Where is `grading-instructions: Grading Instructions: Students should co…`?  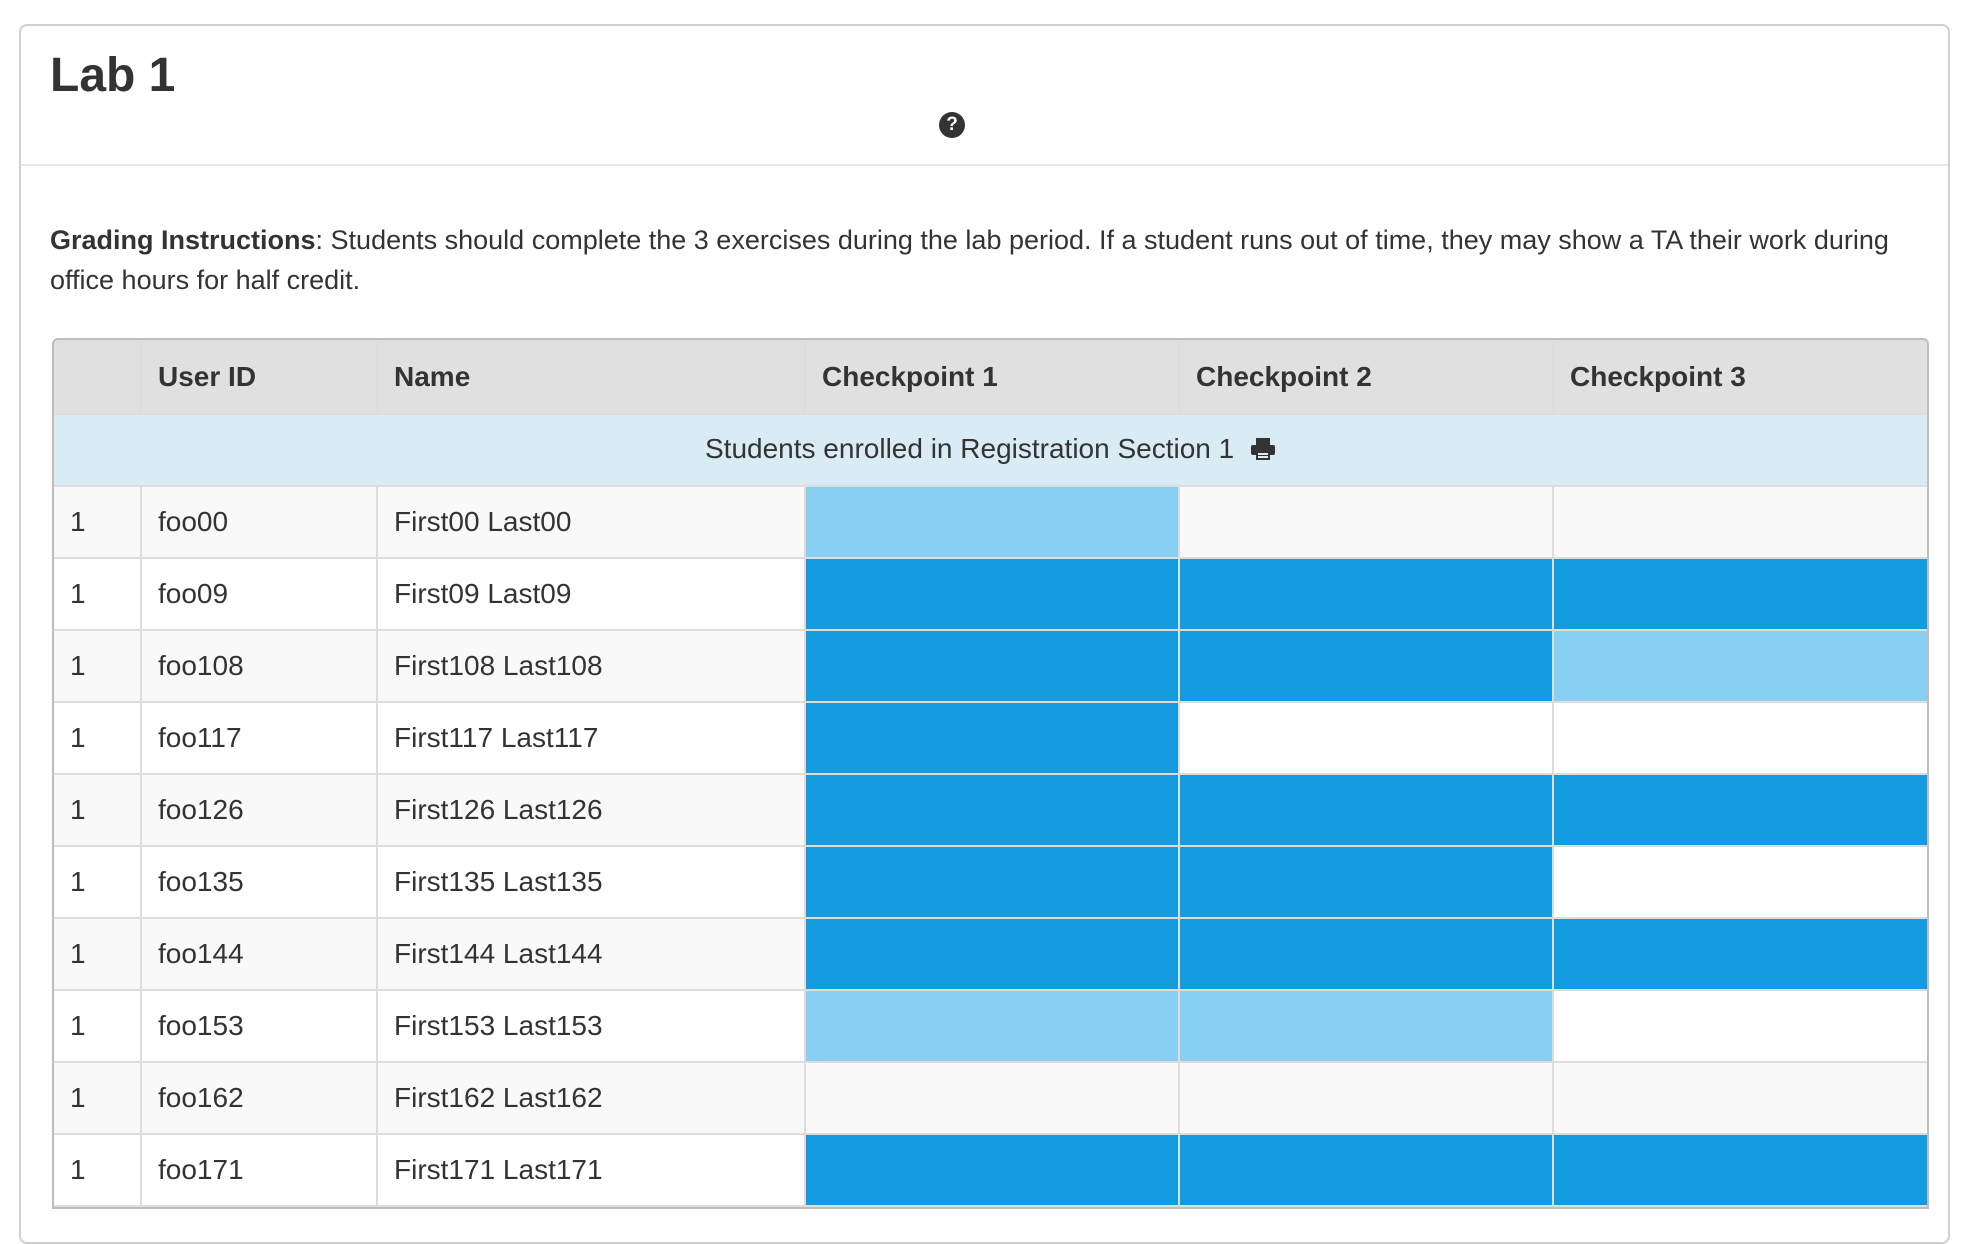
grading-instructions: Grading Instructions: Students should co… is located at coordinates (990, 260).